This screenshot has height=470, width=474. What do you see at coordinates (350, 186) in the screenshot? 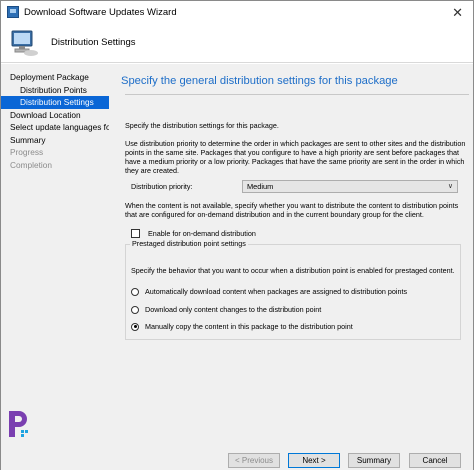
I see `priority-dropdown: Medium ∨` at bounding box center [350, 186].